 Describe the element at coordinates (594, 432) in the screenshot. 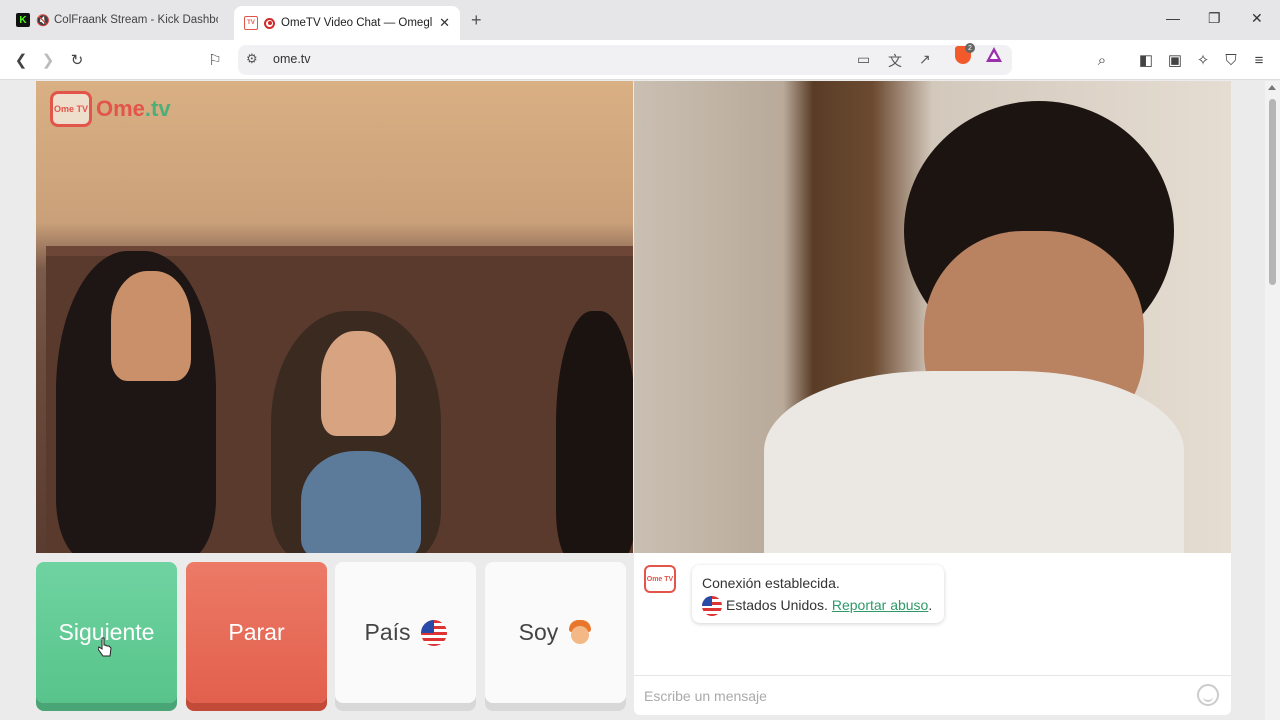

I see `person-silhouette` at that location.